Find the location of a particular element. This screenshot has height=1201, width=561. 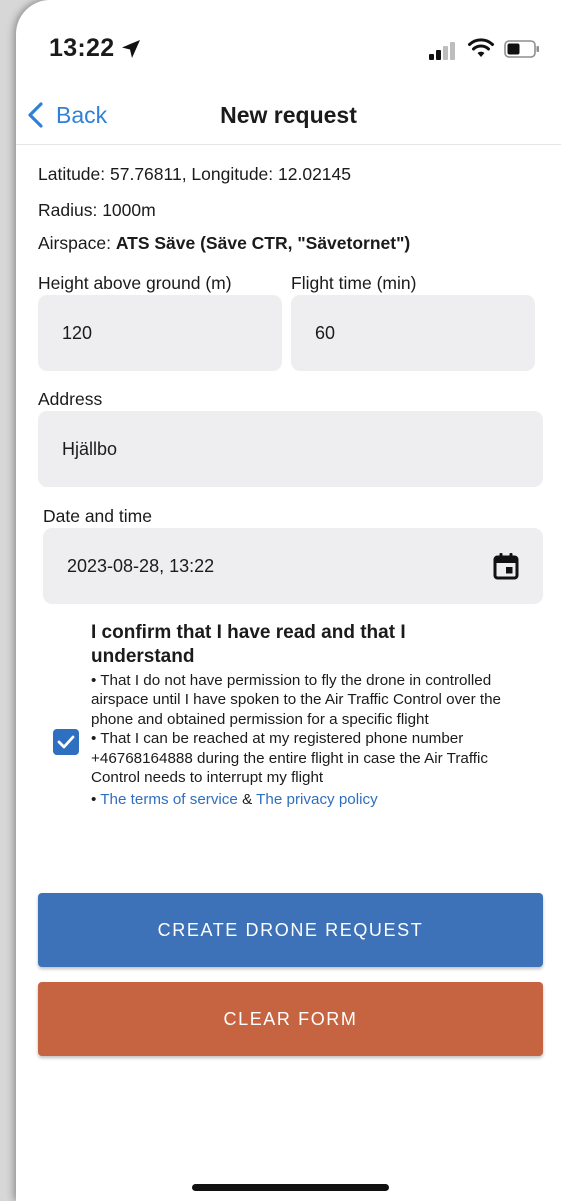

address-input: Hjällbo is located at coordinates (290, 449).